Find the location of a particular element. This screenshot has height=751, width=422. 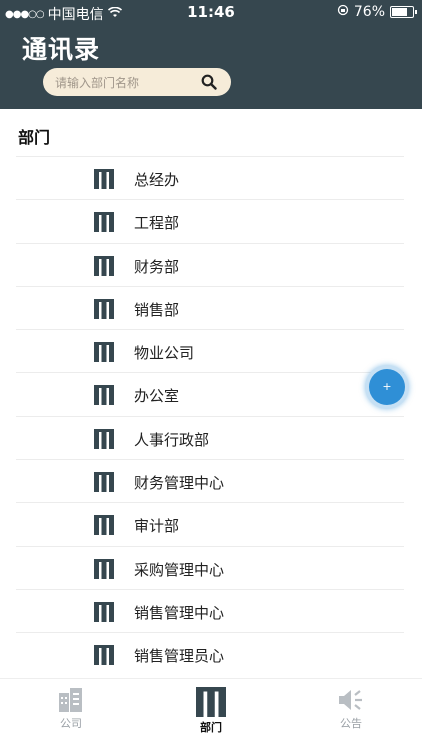

department-label: 总经办 is located at coordinates (157, 180).